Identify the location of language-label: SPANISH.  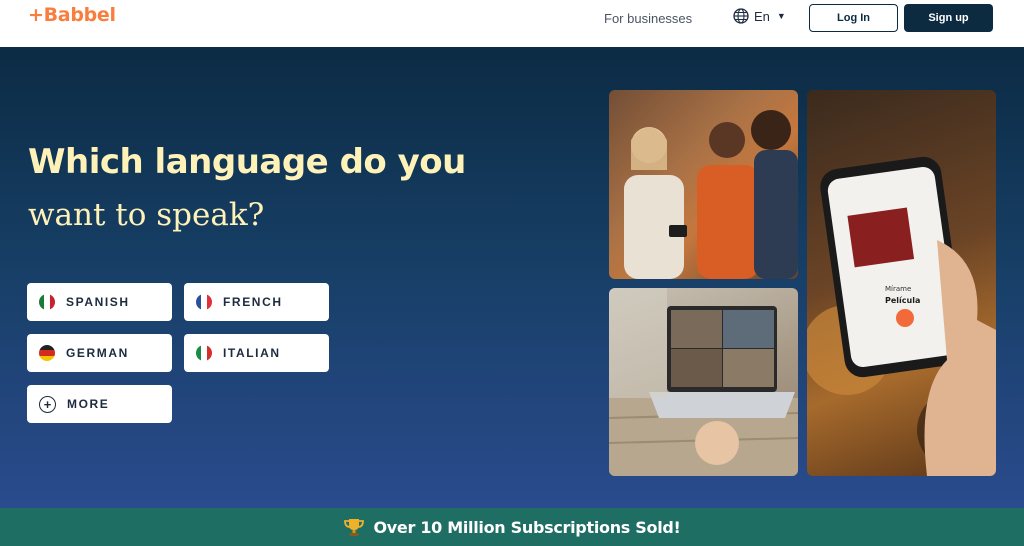
(98, 302).